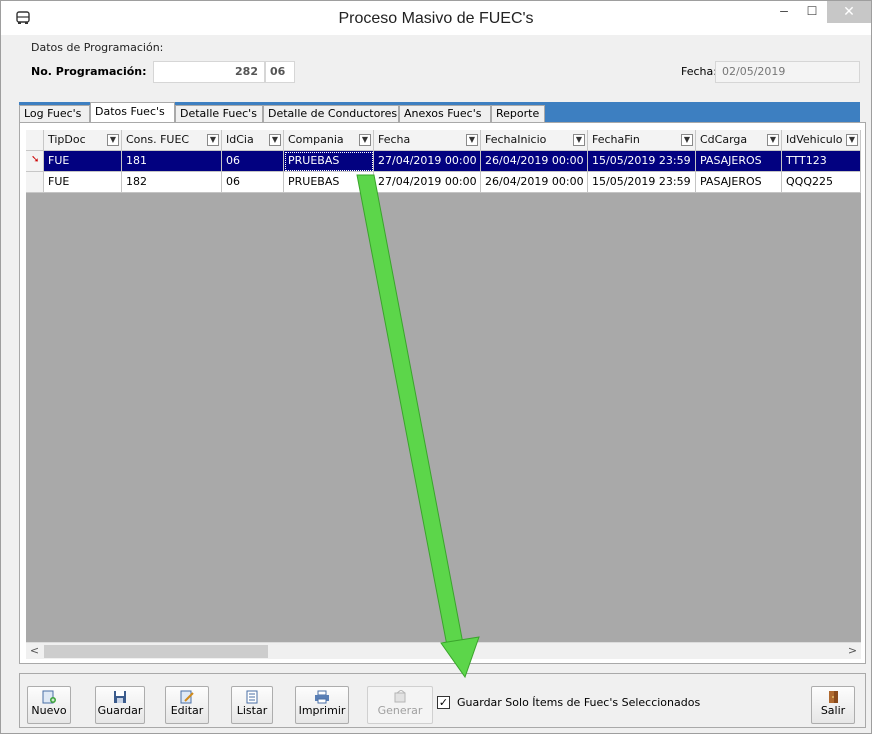 This screenshot has height=734, width=872. What do you see at coordinates (316, 139) in the screenshot?
I see `column-header-label: Compania` at bounding box center [316, 139].